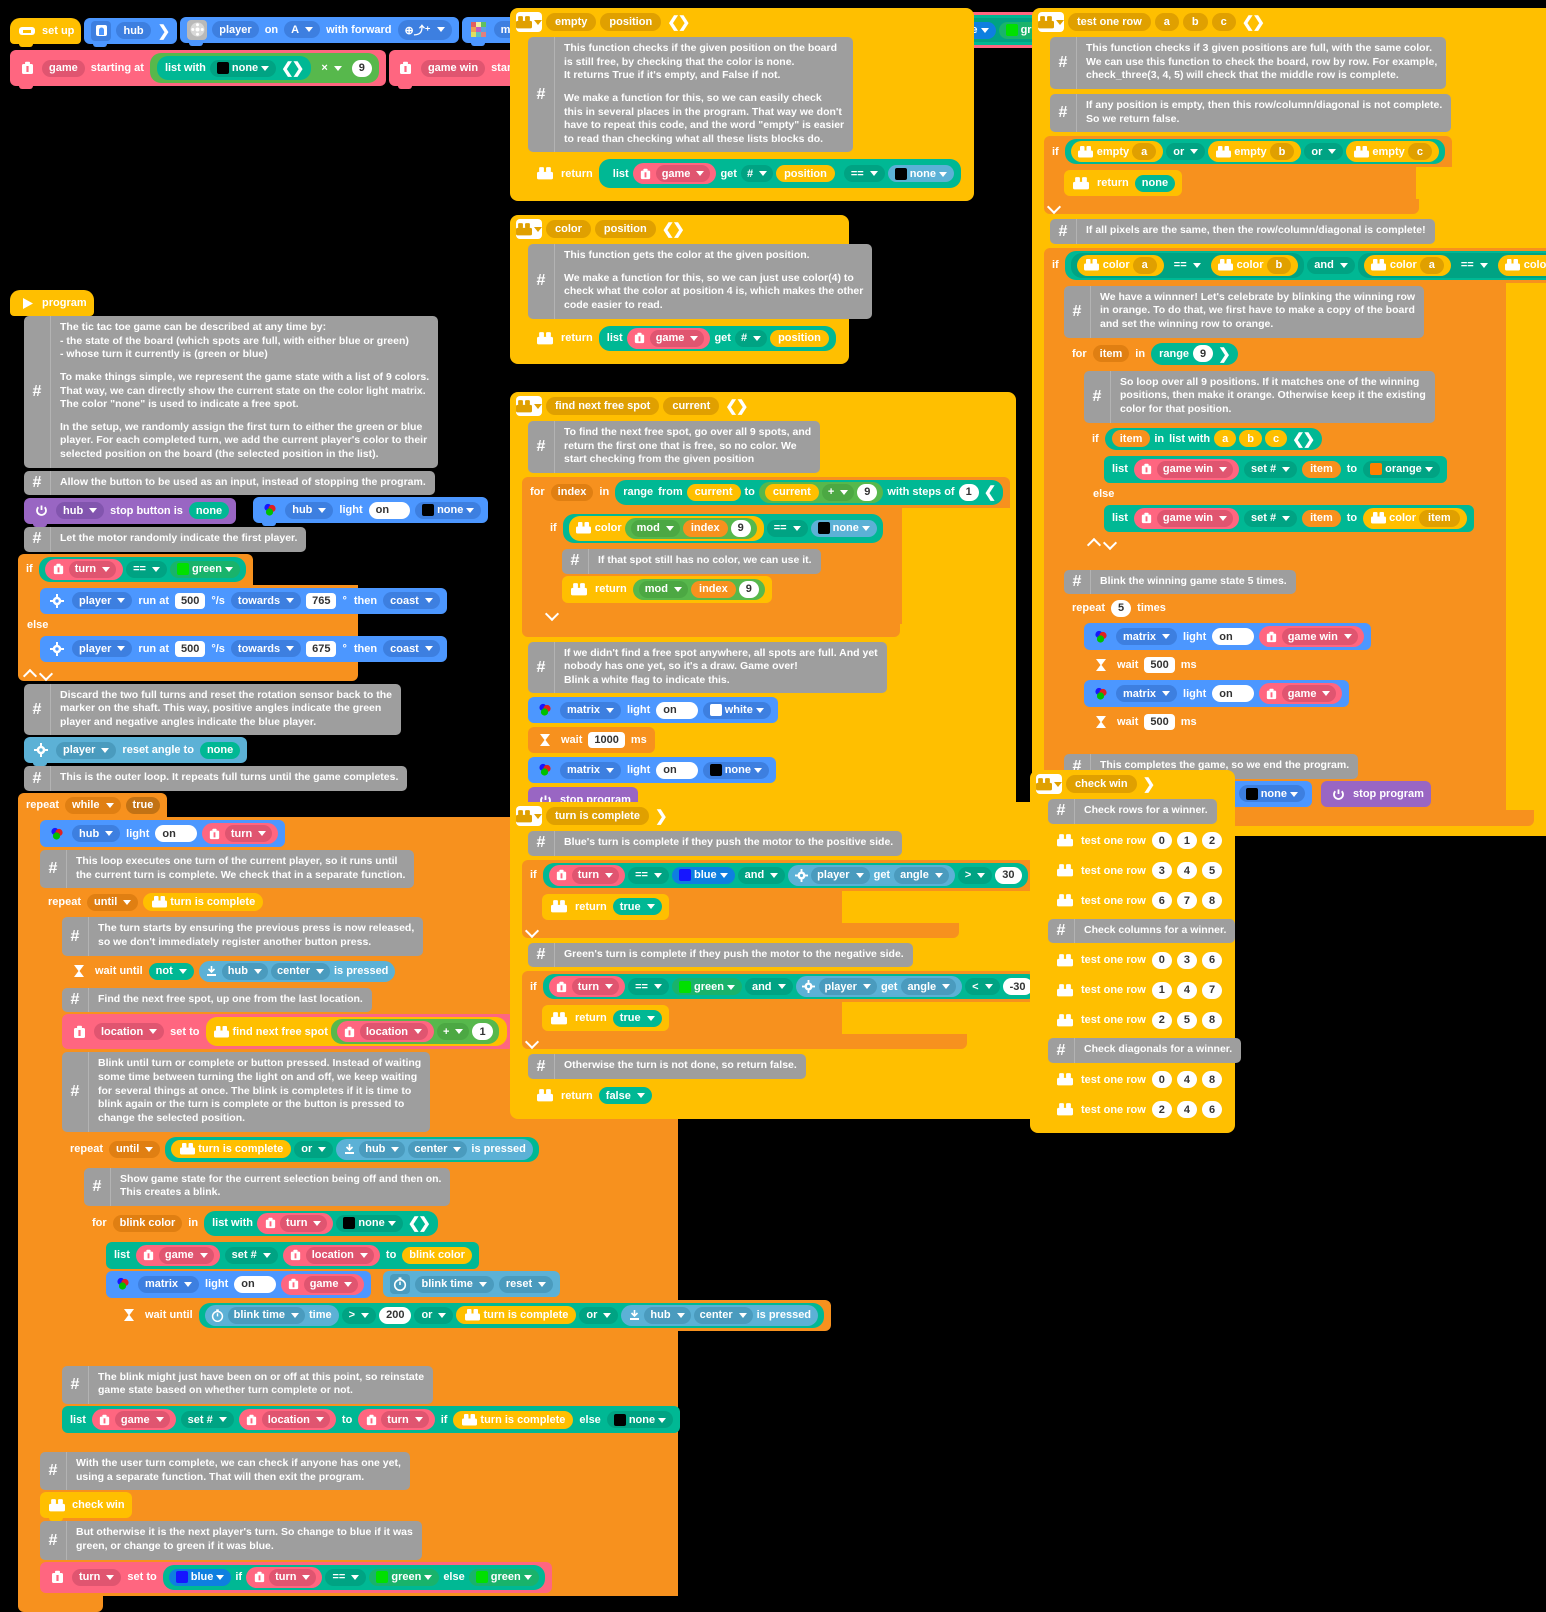 This screenshot has height=1612, width=1546. Describe the element at coordinates (1161, 901) in the screenshot. I see `arg-a: 6` at that location.